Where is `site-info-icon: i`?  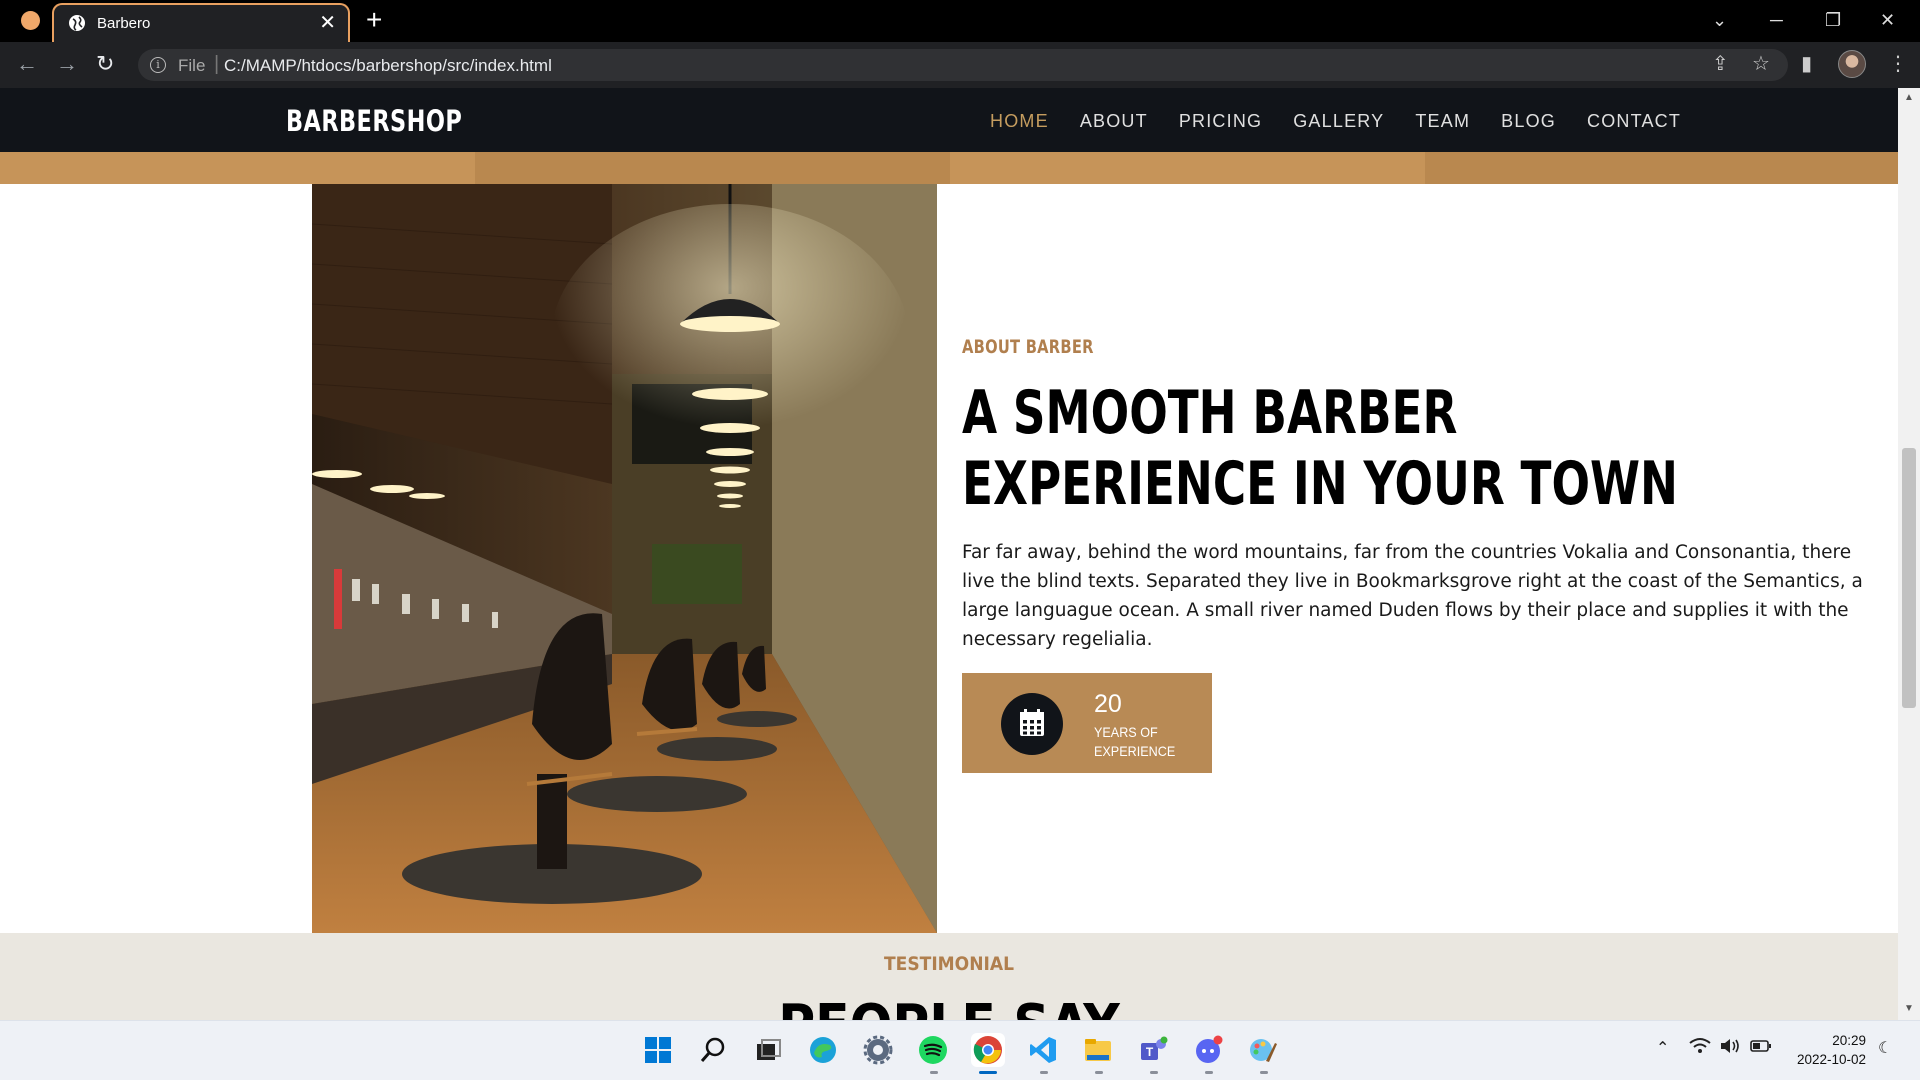
site-info-icon: i is located at coordinates (158, 65).